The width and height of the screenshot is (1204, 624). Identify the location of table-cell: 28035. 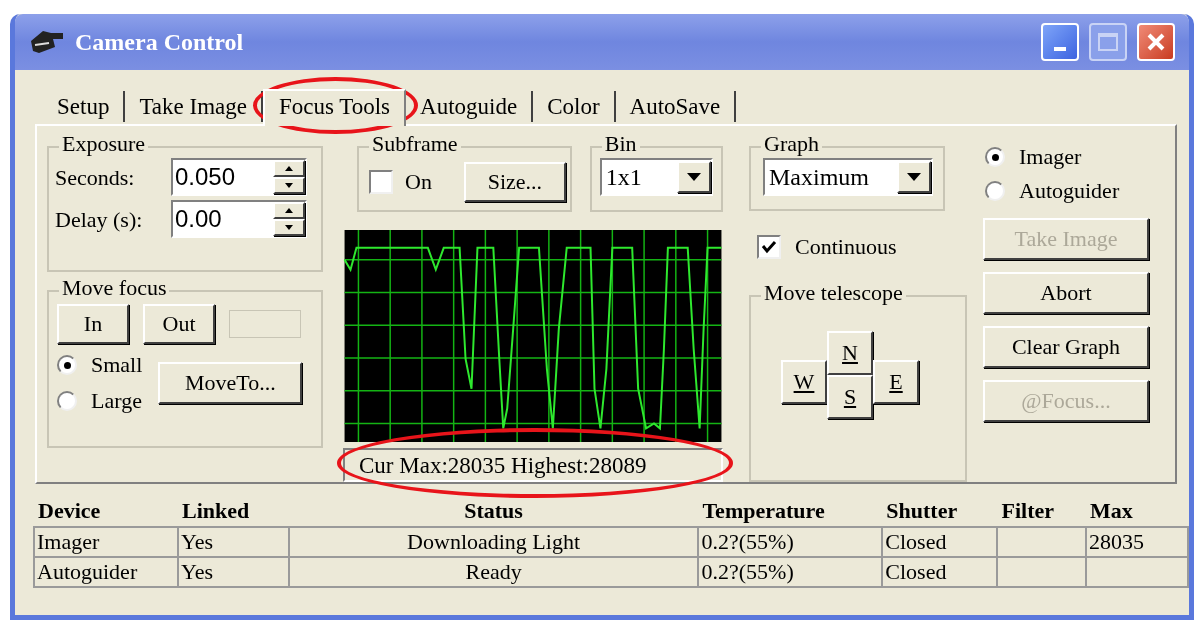
(1137, 542).